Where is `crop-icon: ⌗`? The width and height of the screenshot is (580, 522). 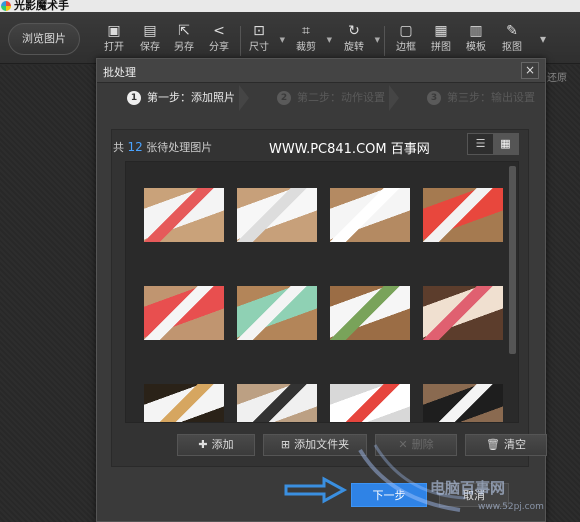
crop-icon: ⌗ is located at coordinates (306, 31).